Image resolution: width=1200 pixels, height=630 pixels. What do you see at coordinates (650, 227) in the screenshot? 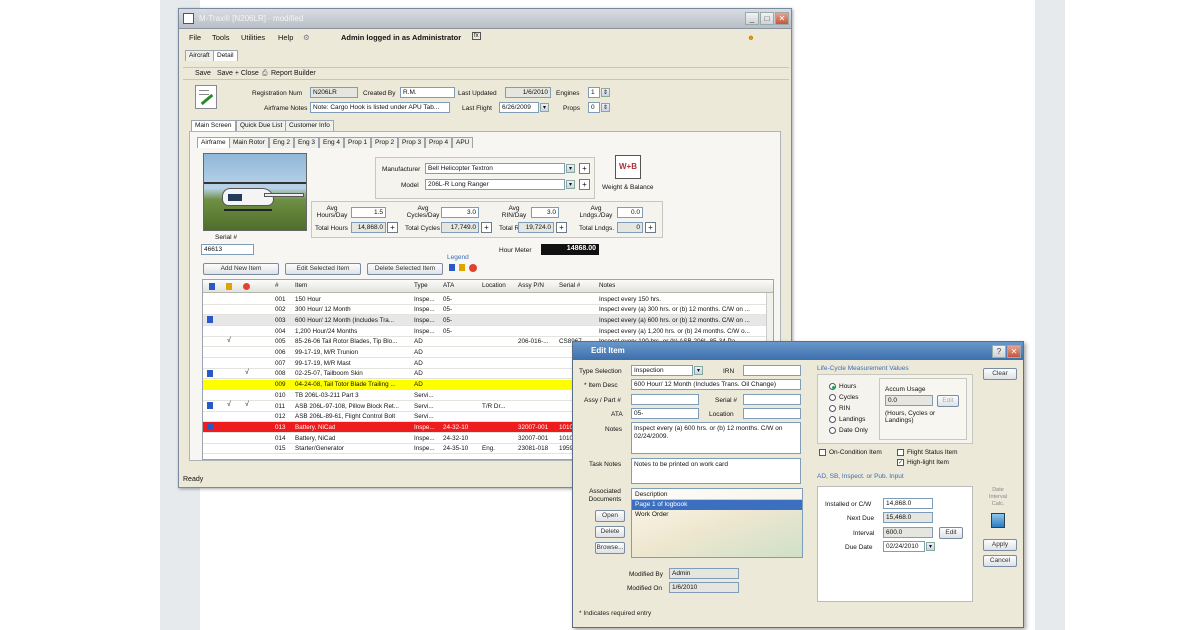
I see `total-landings-add-button: +` at bounding box center [650, 227].